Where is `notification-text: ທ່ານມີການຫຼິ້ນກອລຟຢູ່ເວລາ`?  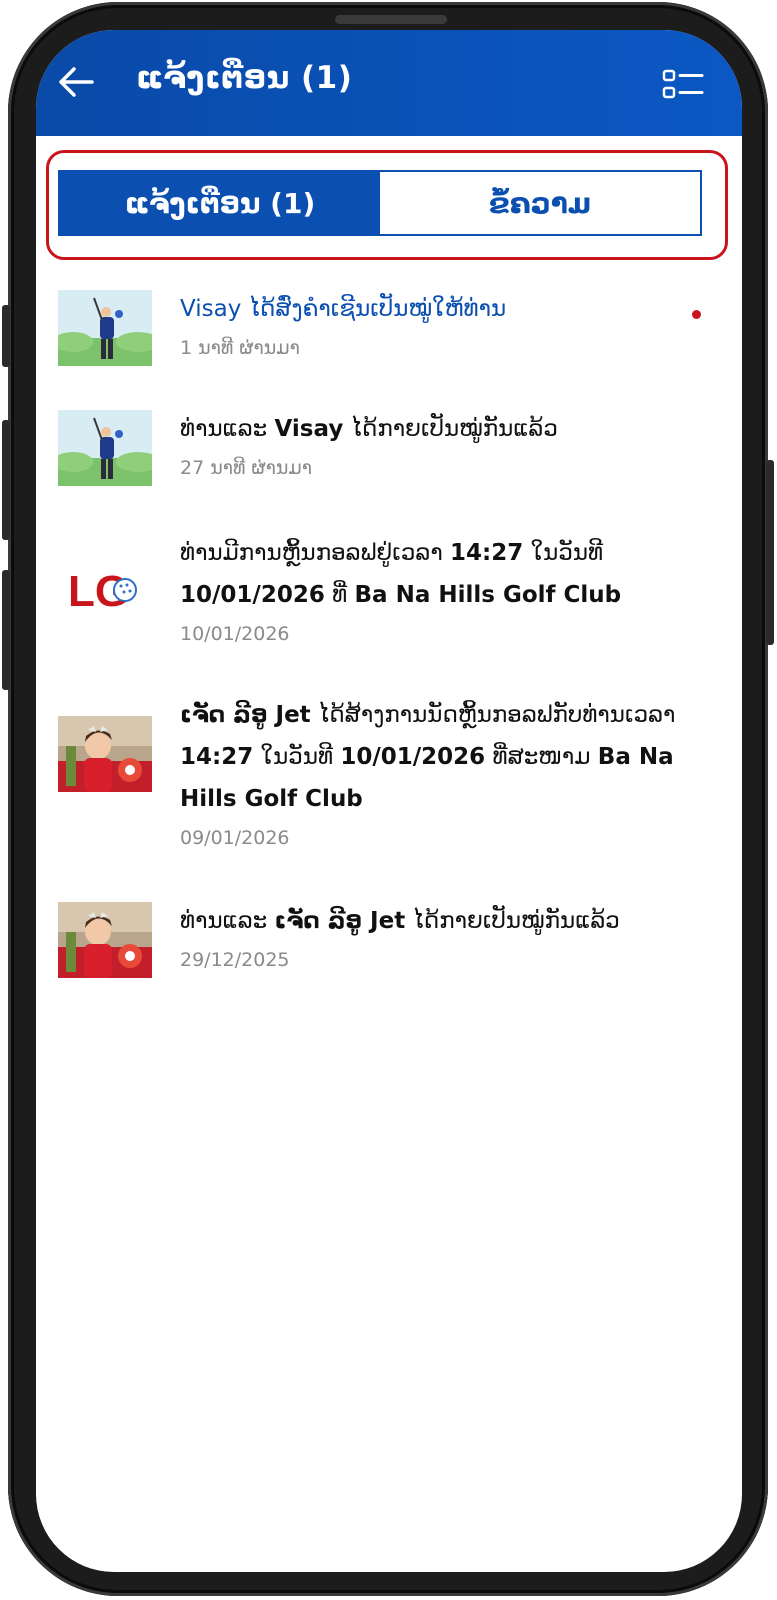 notification-text: ທ່ານມີການຫຼິ້ນກອລຟຢູ່ເວລາ is located at coordinates (315, 553).